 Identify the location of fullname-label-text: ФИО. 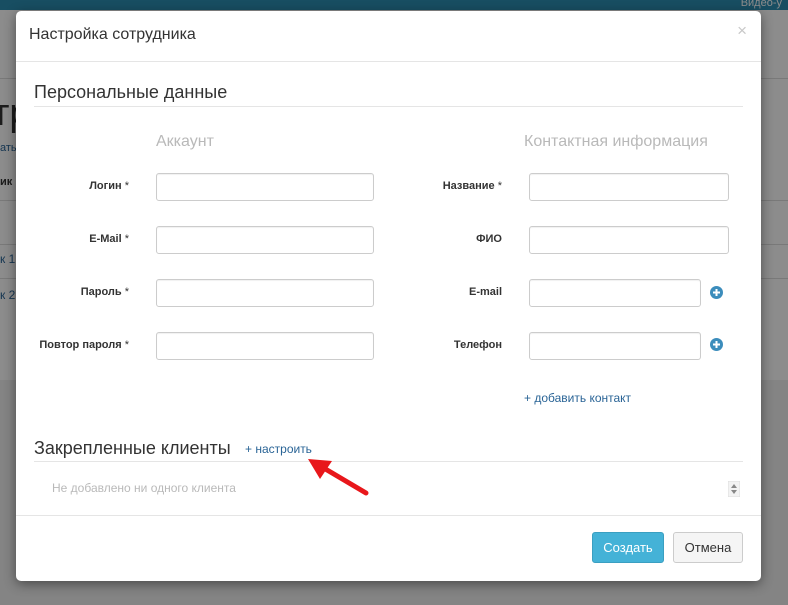
(489, 239).